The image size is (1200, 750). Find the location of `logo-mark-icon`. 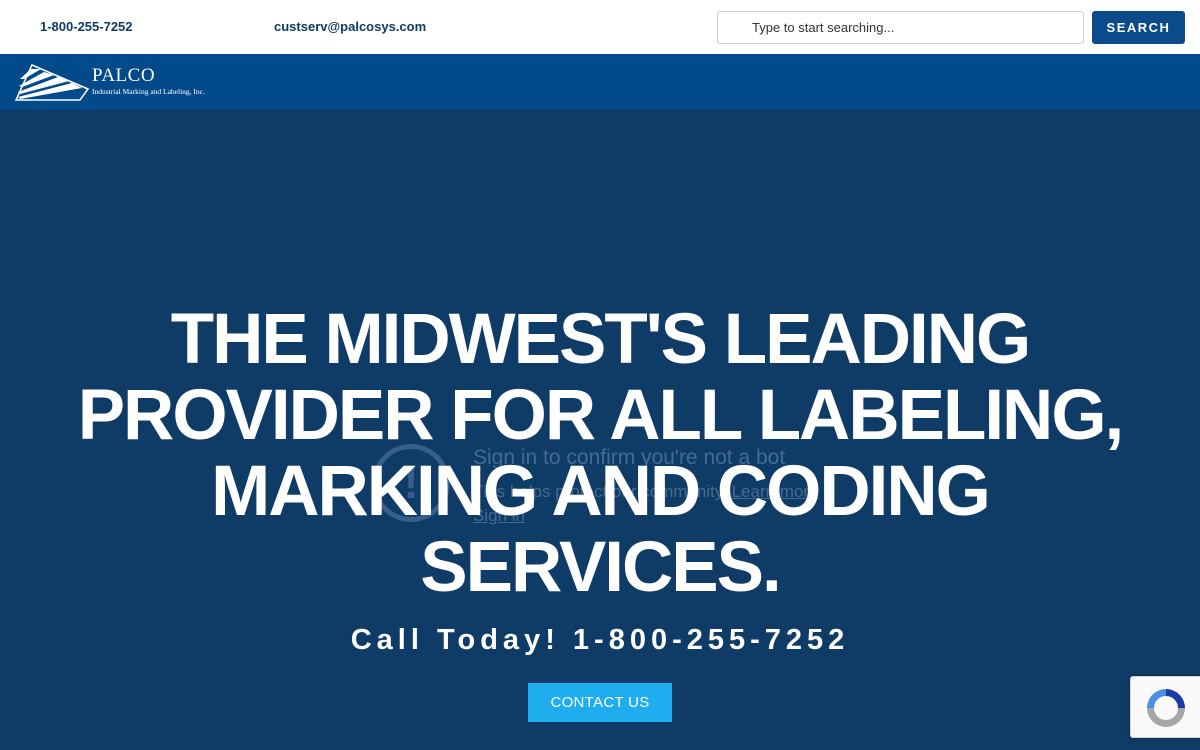

logo-mark-icon is located at coordinates (52, 82).